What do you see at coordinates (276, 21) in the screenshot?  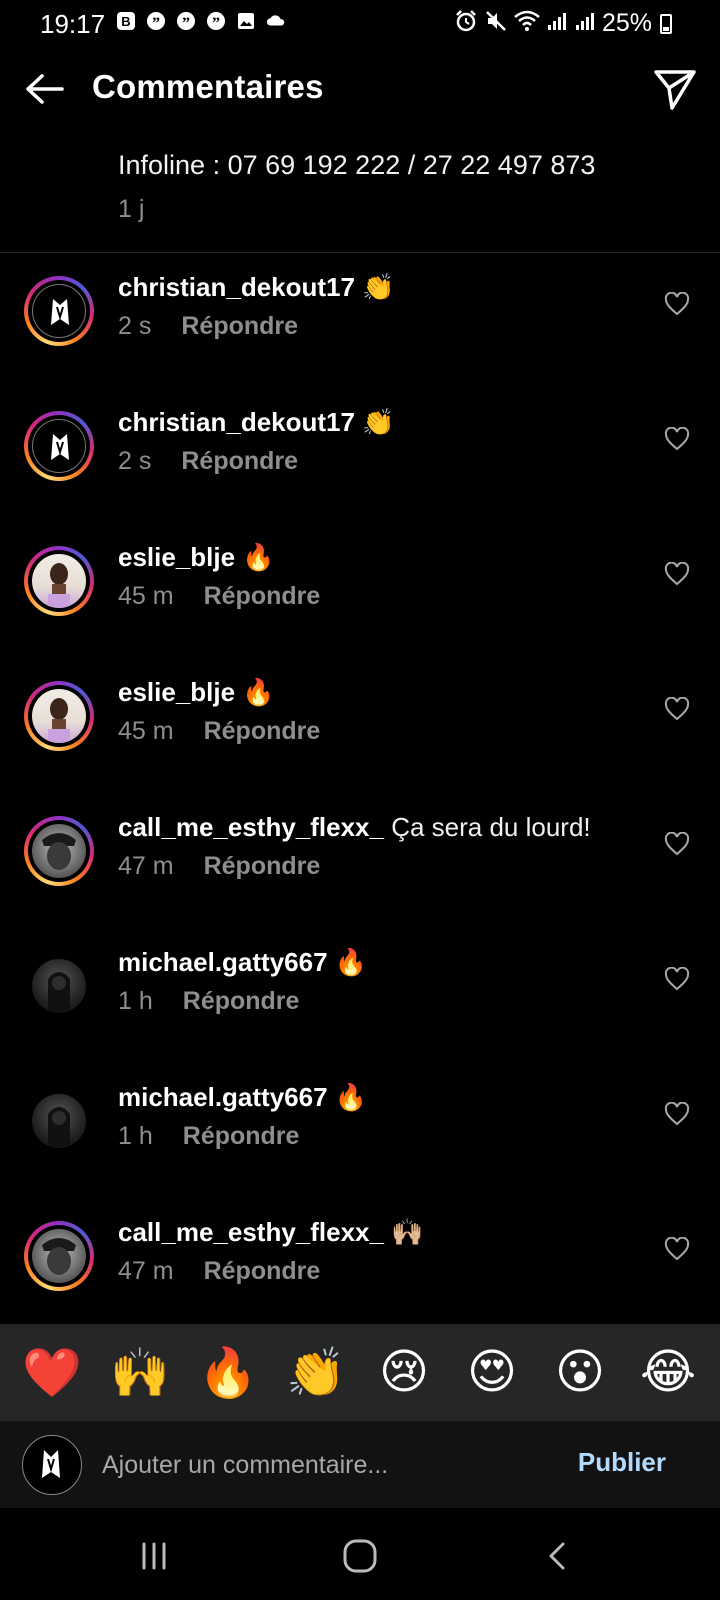 I see `cloud-icon` at bounding box center [276, 21].